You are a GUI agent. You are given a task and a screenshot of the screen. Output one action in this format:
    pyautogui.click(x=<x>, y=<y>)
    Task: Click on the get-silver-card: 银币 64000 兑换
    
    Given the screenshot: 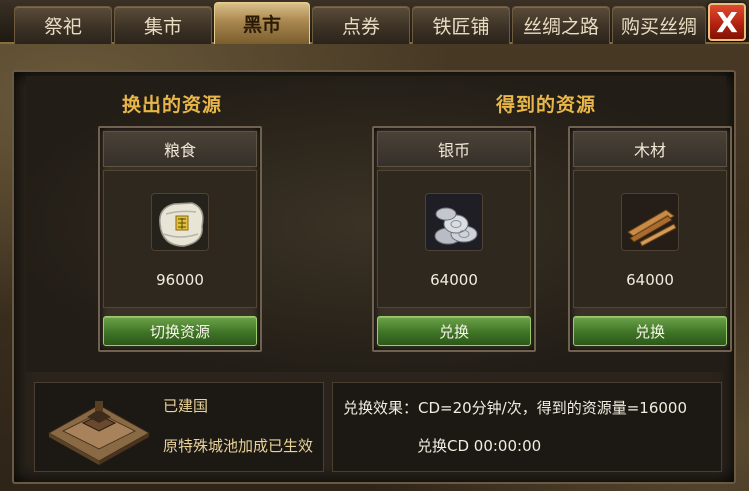 What is the action you would take?
    pyautogui.click(x=454, y=239)
    